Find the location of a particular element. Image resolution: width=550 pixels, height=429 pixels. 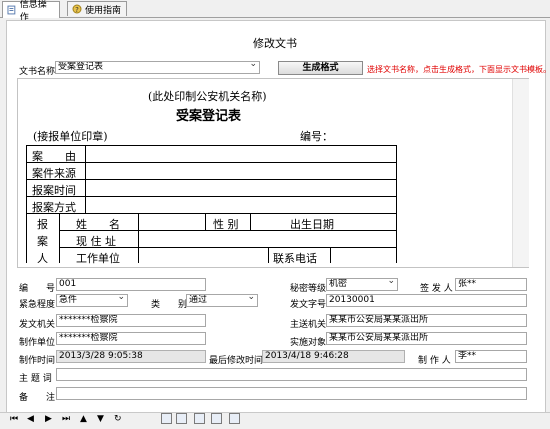

number-field-label: 编号： is located at coordinates (316, 136).